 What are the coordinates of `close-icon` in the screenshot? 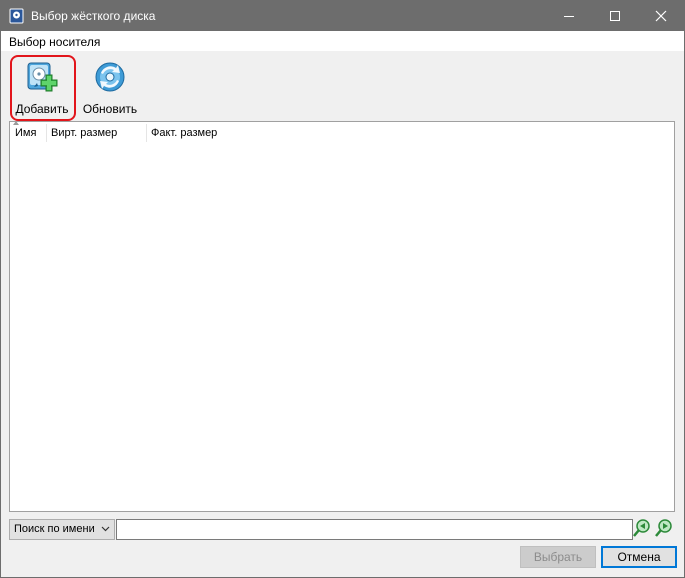 It's located at (661, 16).